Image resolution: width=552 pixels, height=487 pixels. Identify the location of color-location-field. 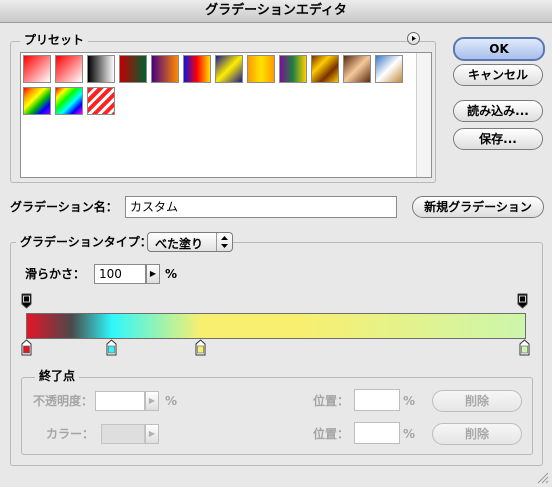
(377, 433).